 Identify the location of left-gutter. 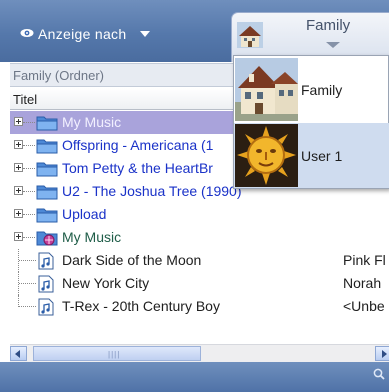
(5, 212).